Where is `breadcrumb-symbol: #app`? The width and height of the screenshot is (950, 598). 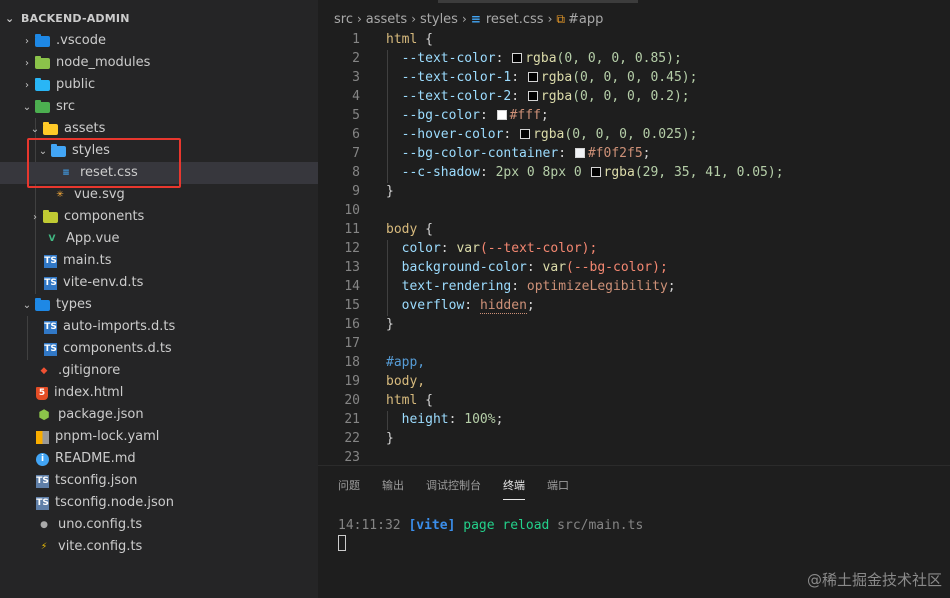 breadcrumb-symbol: #app is located at coordinates (585, 19).